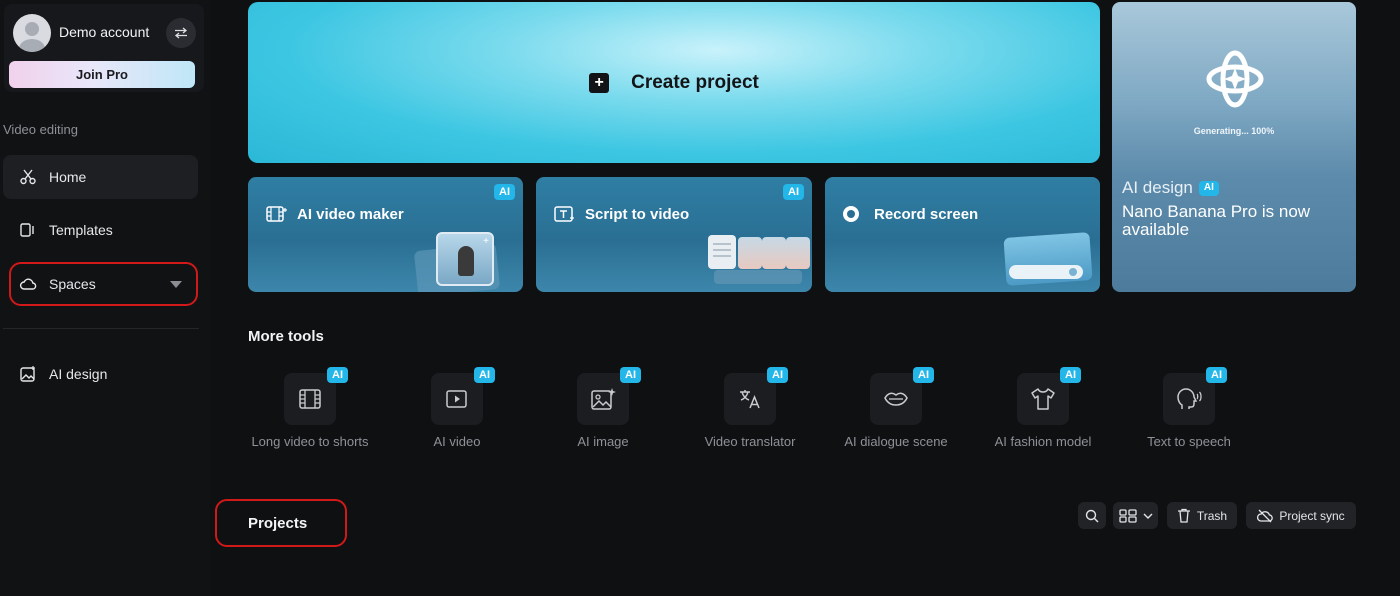 Image resolution: width=1400 pixels, height=596 pixels. What do you see at coordinates (68, 177) in the screenshot?
I see `sidebar-item-label: Home` at bounding box center [68, 177].